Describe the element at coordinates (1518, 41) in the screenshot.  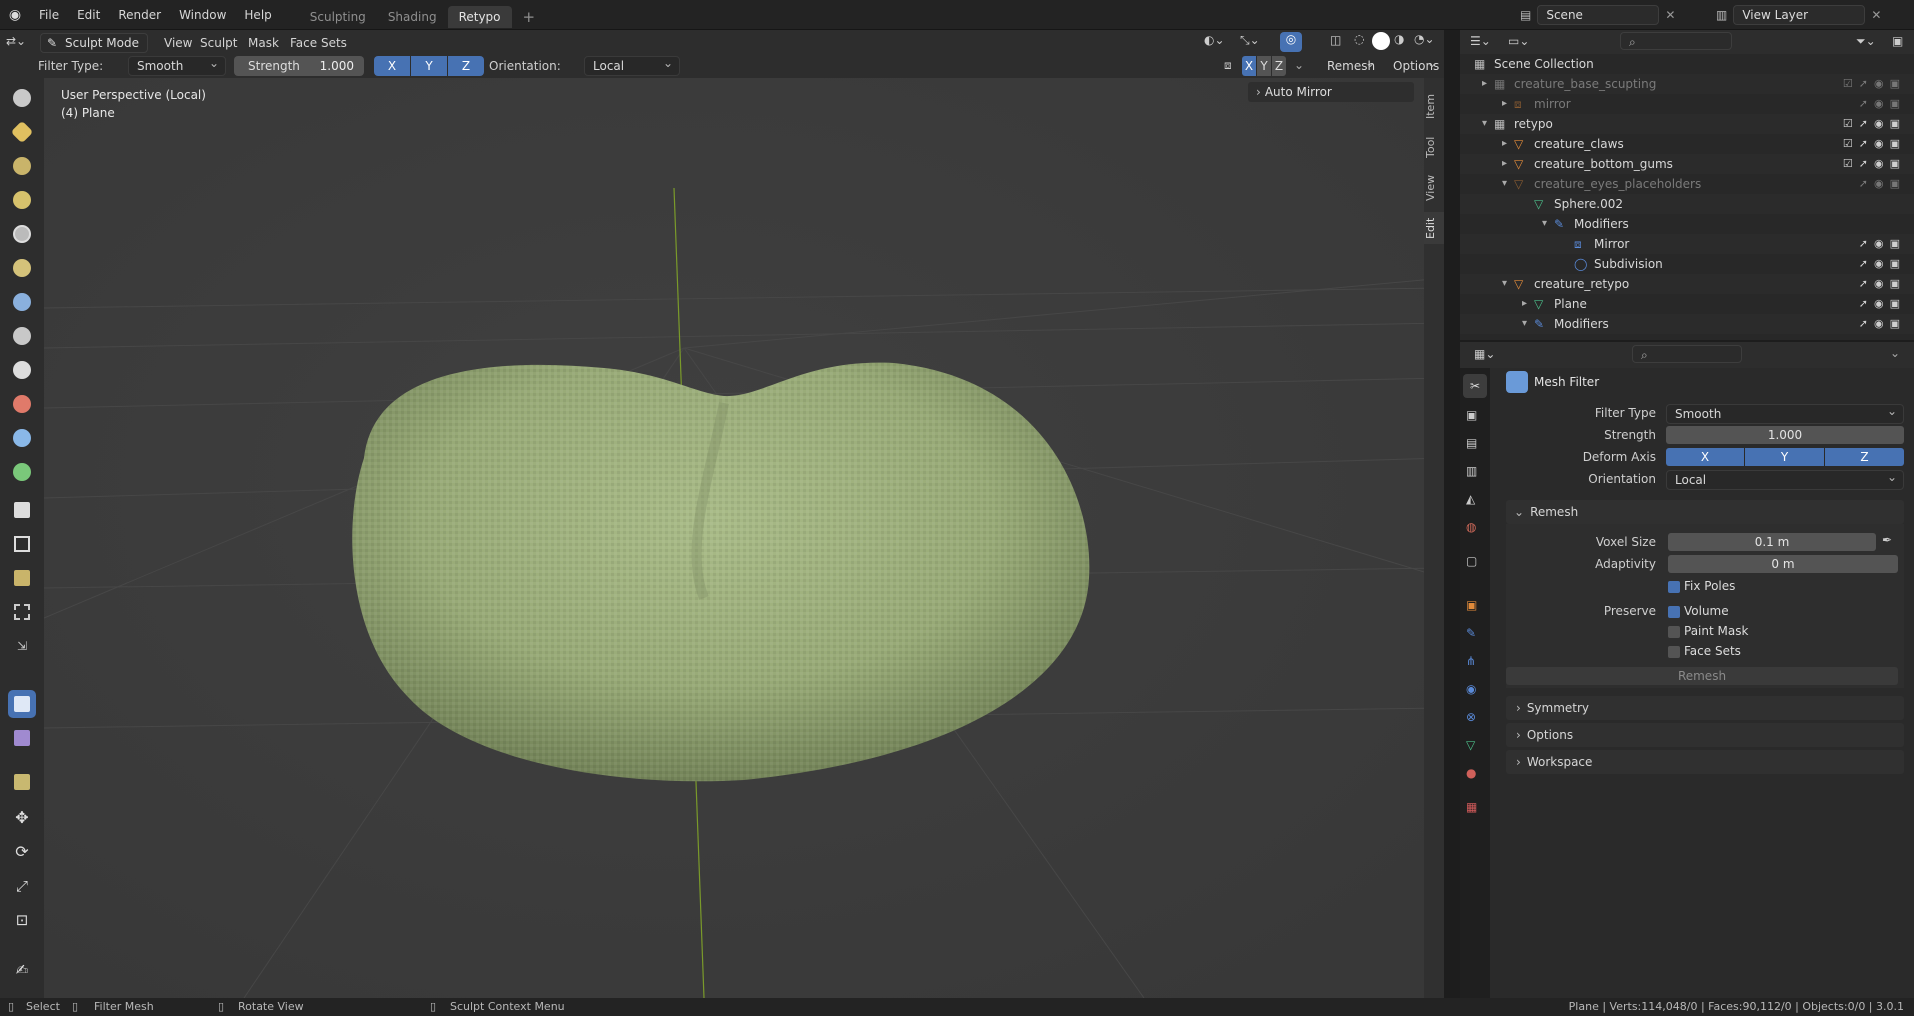
I see `display-mode-icon: ▭⌄` at that location.